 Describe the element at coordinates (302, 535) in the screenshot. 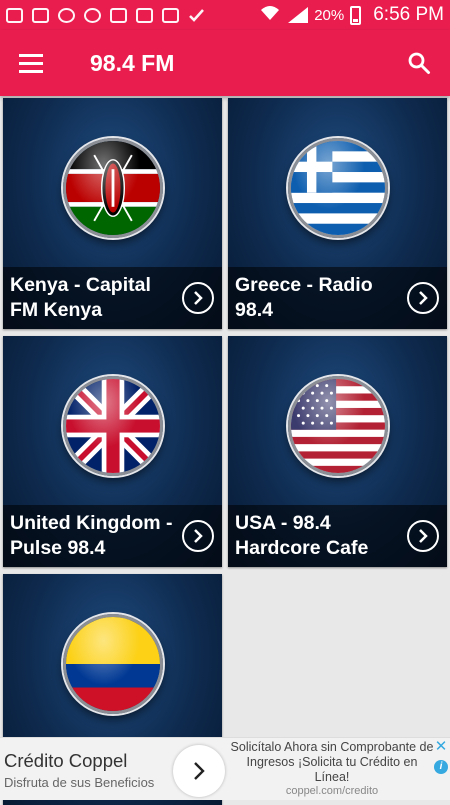

I see `station-name: USA - 98.4 Hardcore Cafe` at that location.